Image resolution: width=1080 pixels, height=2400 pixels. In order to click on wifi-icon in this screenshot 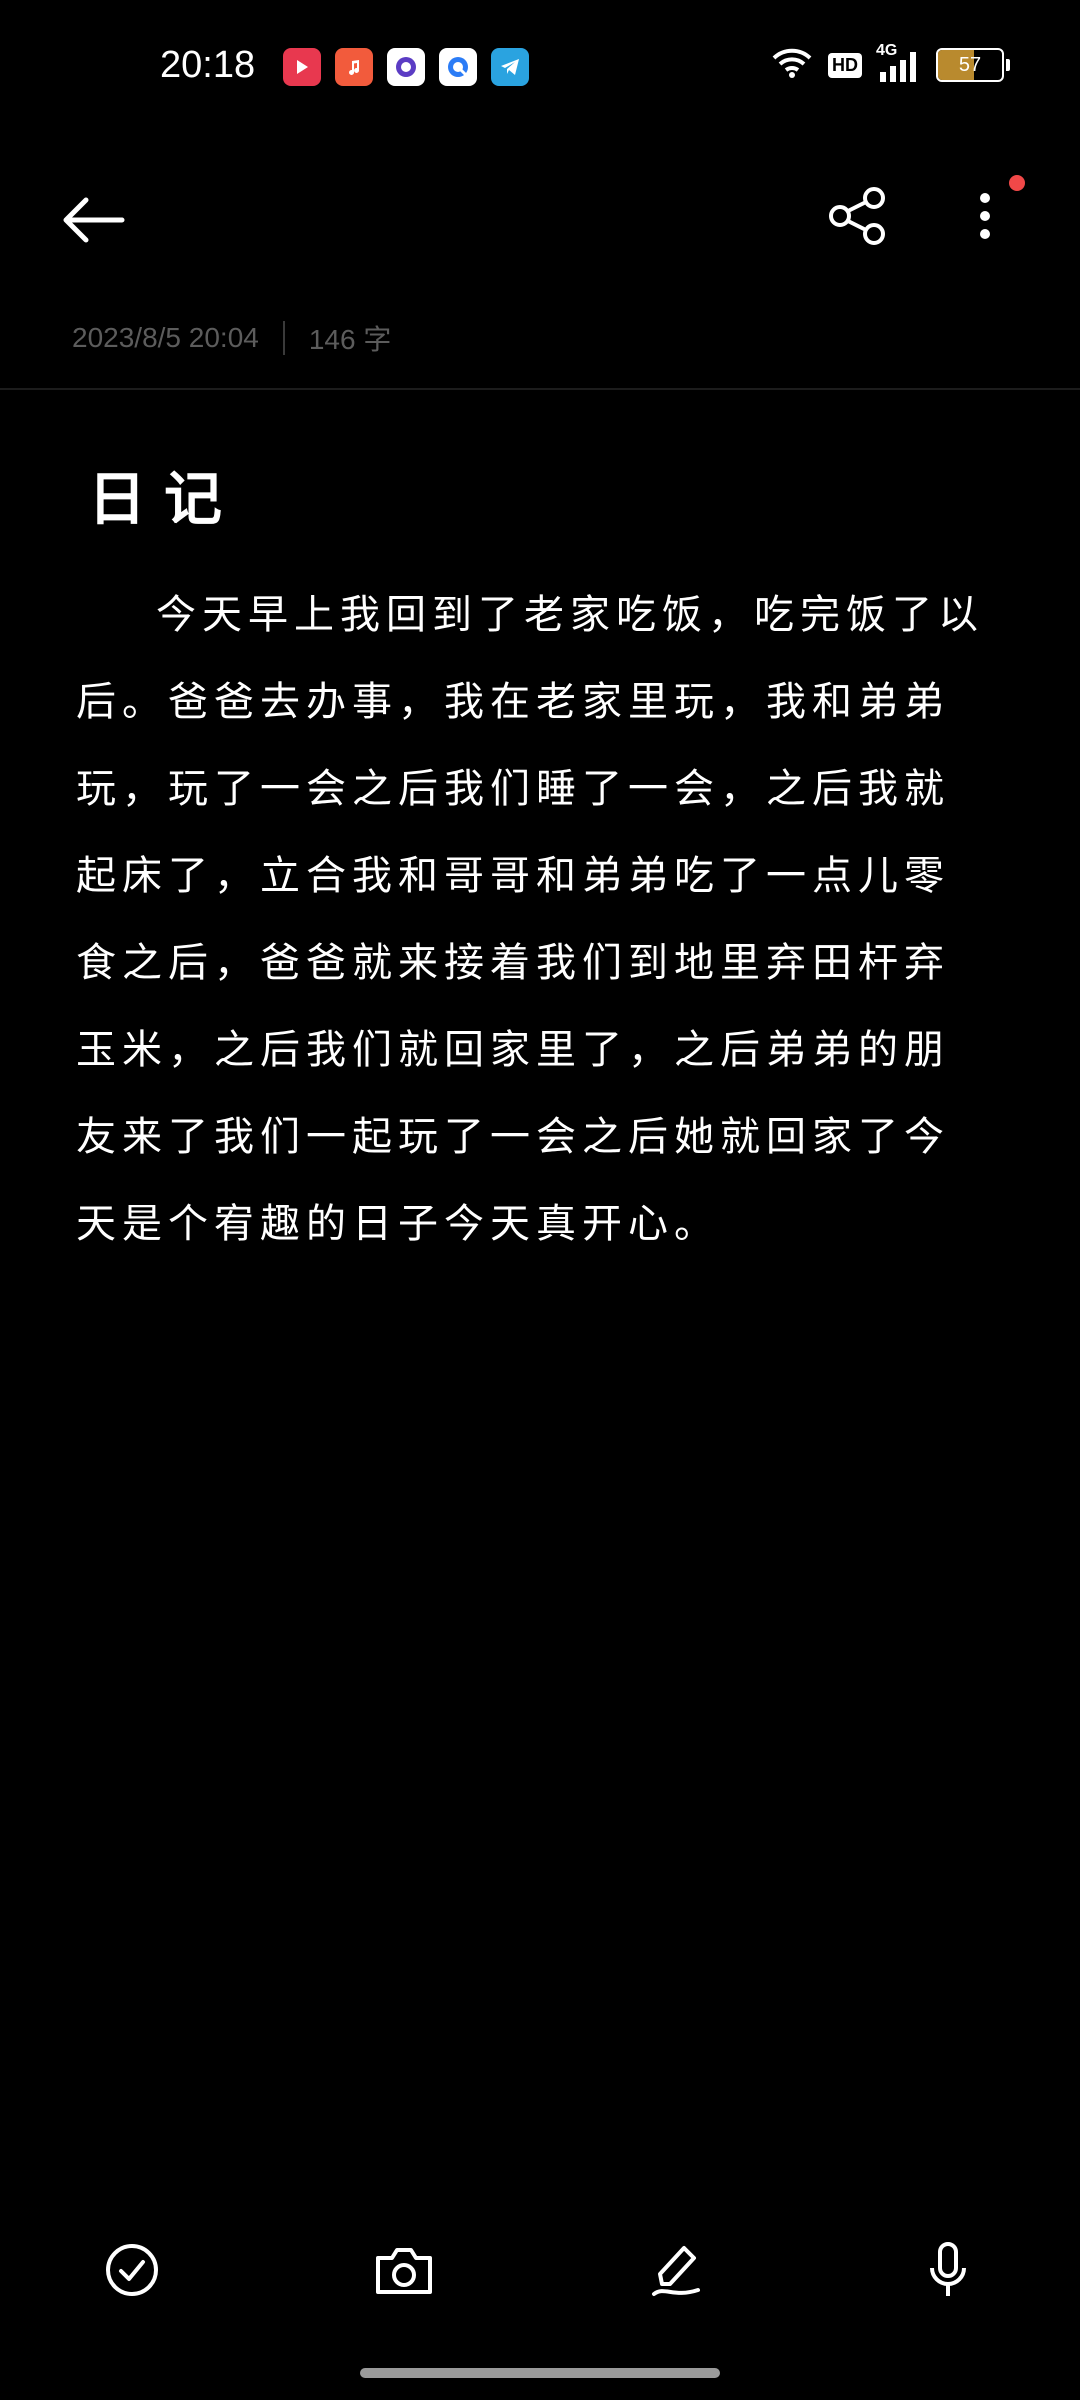, I will do `click(792, 65)`.